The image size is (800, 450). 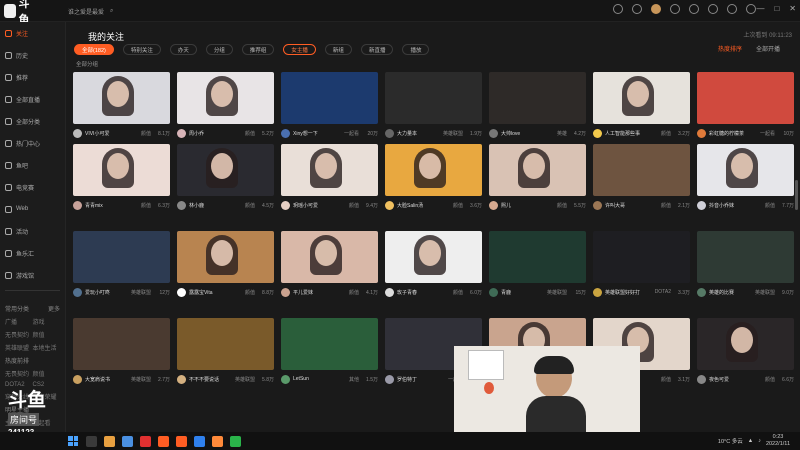 I want to click on streamer-name: 爱玩小叮咚, so click(x=106, y=292).